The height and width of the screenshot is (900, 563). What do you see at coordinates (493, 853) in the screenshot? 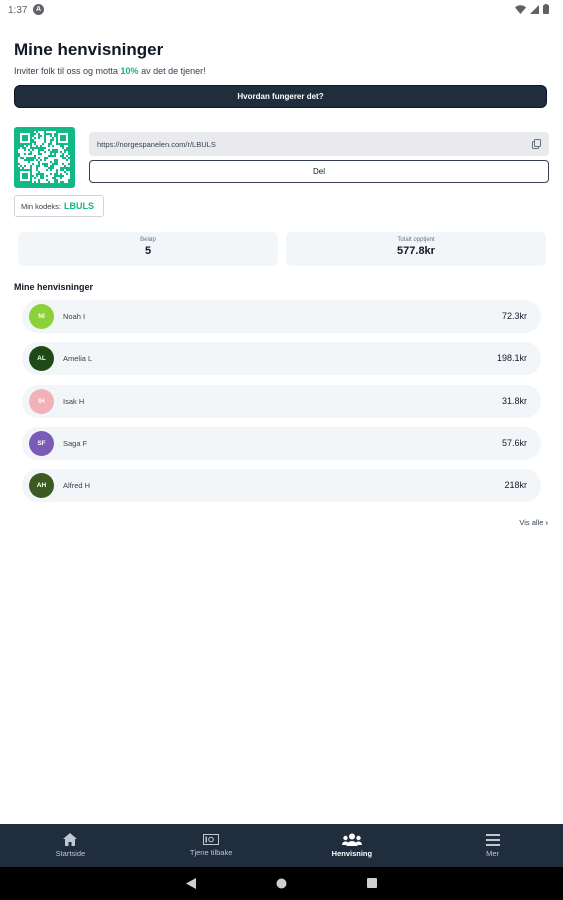
I see `nav-label: Mer` at bounding box center [493, 853].